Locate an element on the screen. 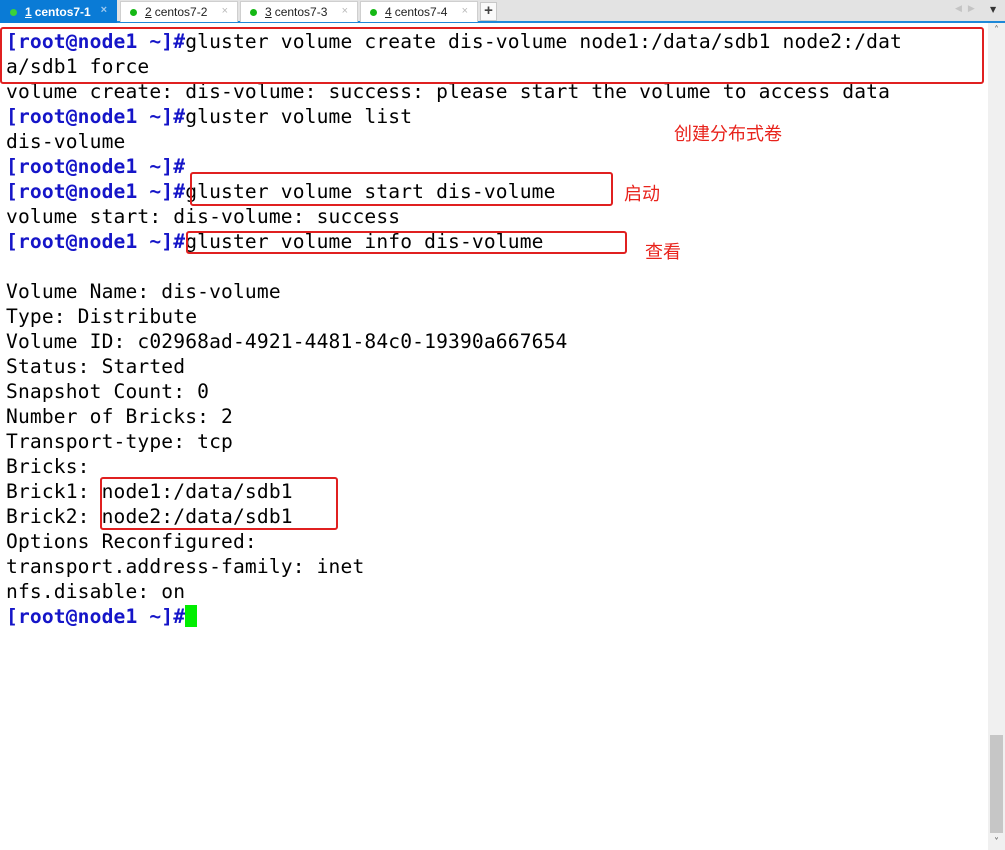  output-line: Transport-type: tcp is located at coordinates (119, 441).